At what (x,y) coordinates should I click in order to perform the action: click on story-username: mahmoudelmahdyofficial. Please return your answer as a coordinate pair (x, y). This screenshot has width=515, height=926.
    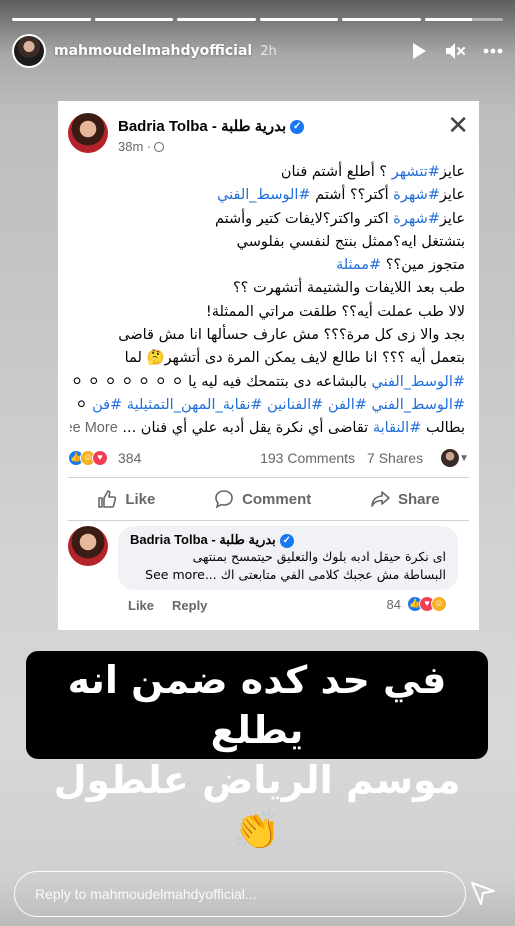
    Looking at the image, I should click on (153, 51).